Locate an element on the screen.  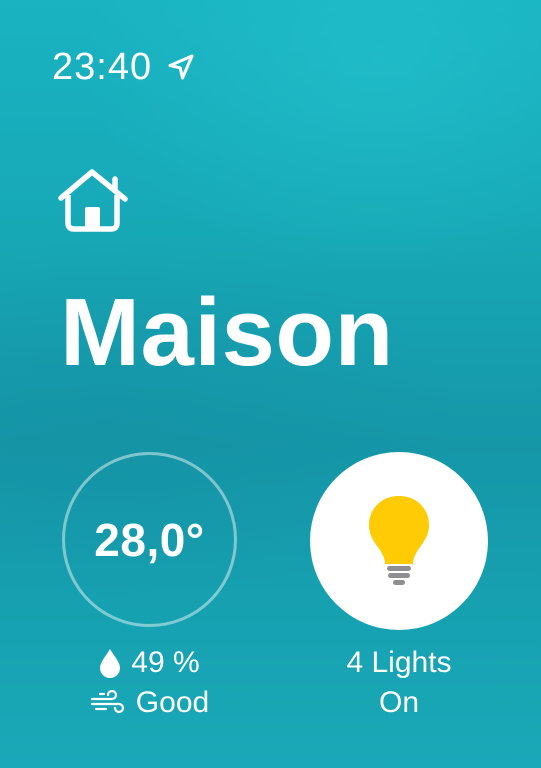
climate-stats: 49 % Good is located at coordinates (149, 683).